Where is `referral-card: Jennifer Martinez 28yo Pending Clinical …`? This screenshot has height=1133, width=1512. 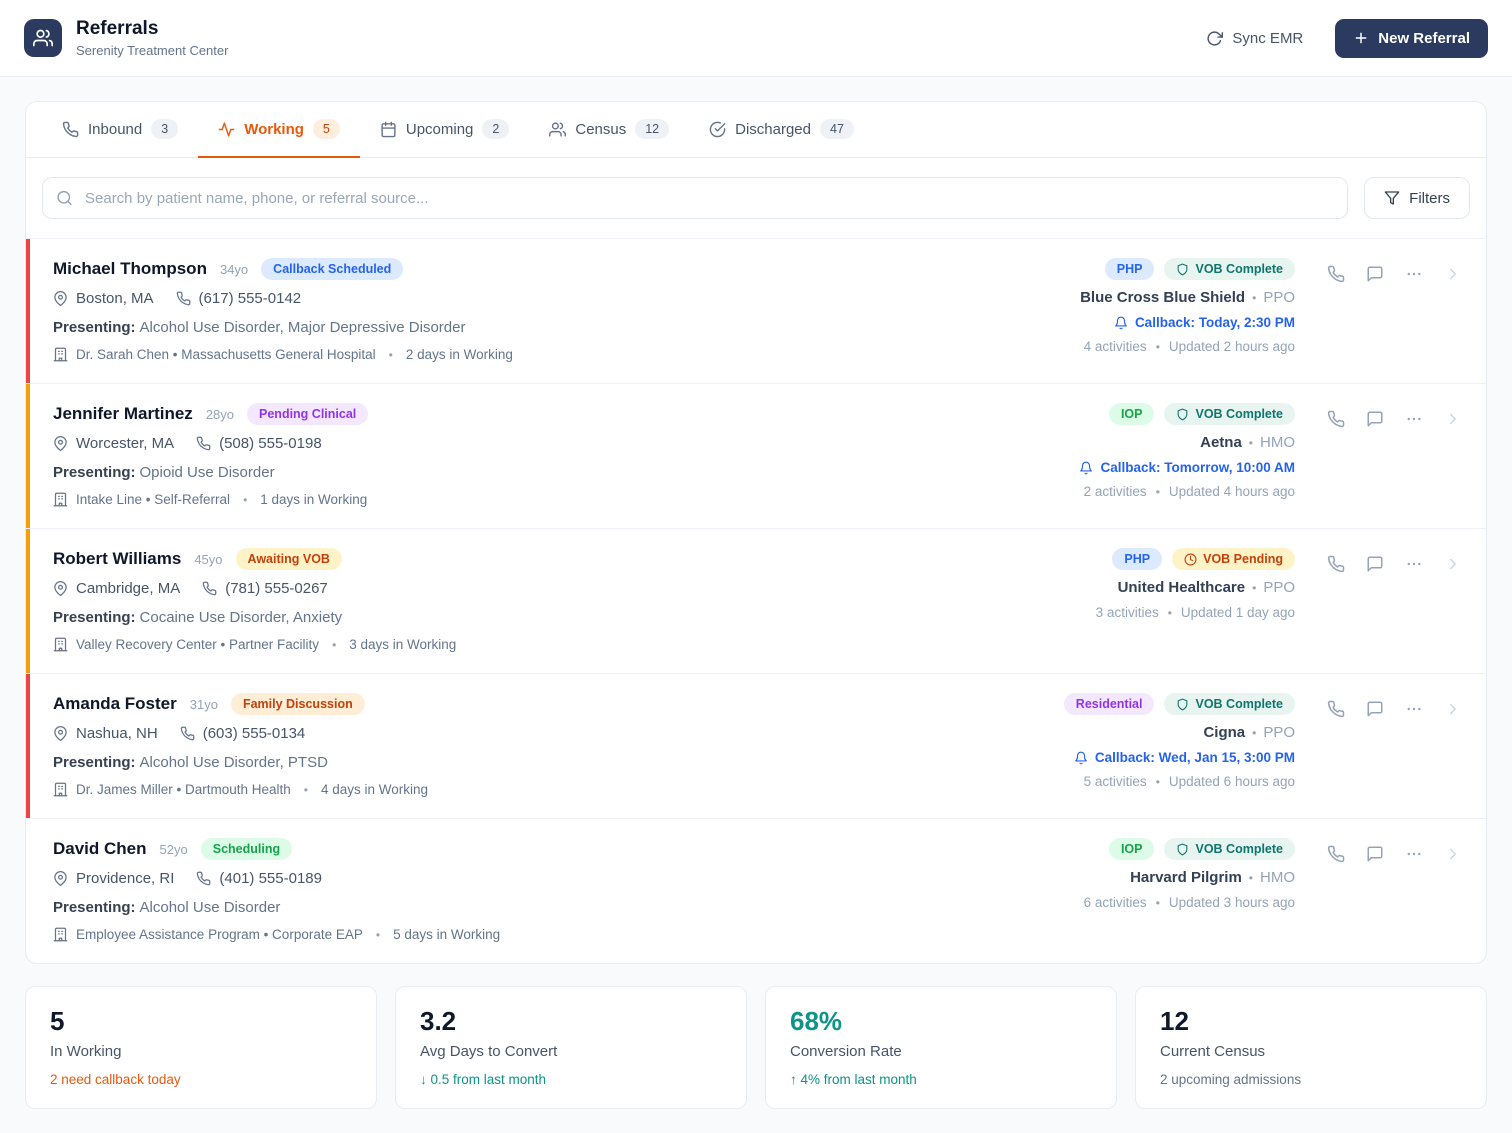
referral-card: Jennifer Martinez 28yo Pending Clinical … is located at coordinates (756, 455).